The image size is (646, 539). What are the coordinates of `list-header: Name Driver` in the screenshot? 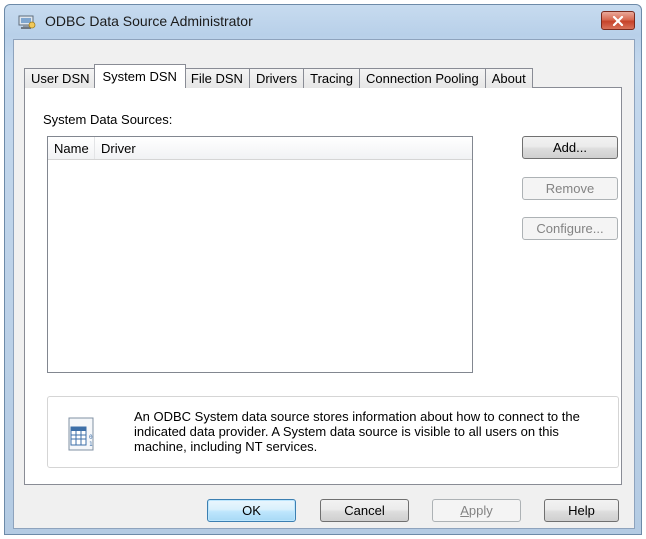 It's located at (260, 148).